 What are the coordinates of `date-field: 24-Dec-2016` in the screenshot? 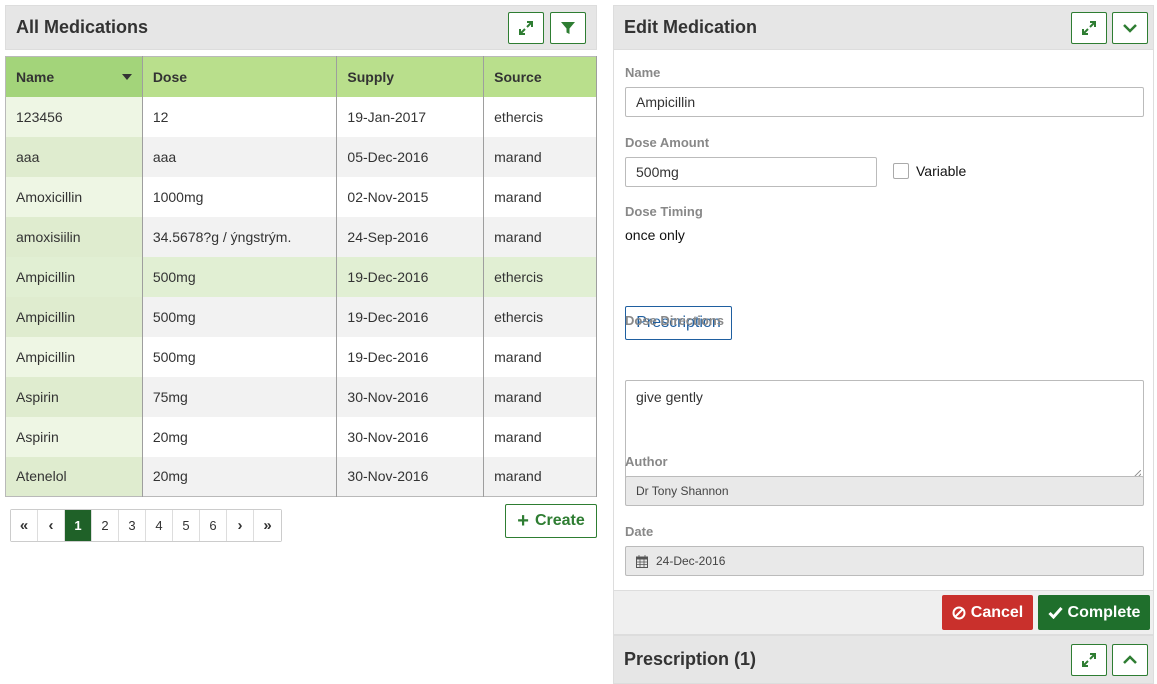 It's located at (884, 561).